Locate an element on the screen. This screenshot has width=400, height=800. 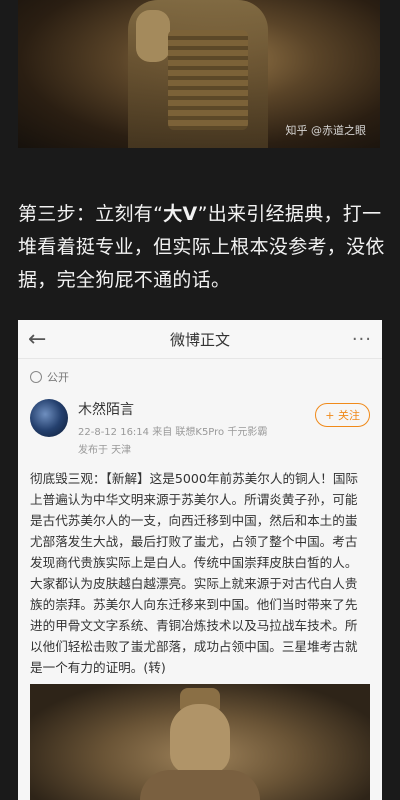
weibo-page-title: 微博正文 is located at coordinates (199, 339).